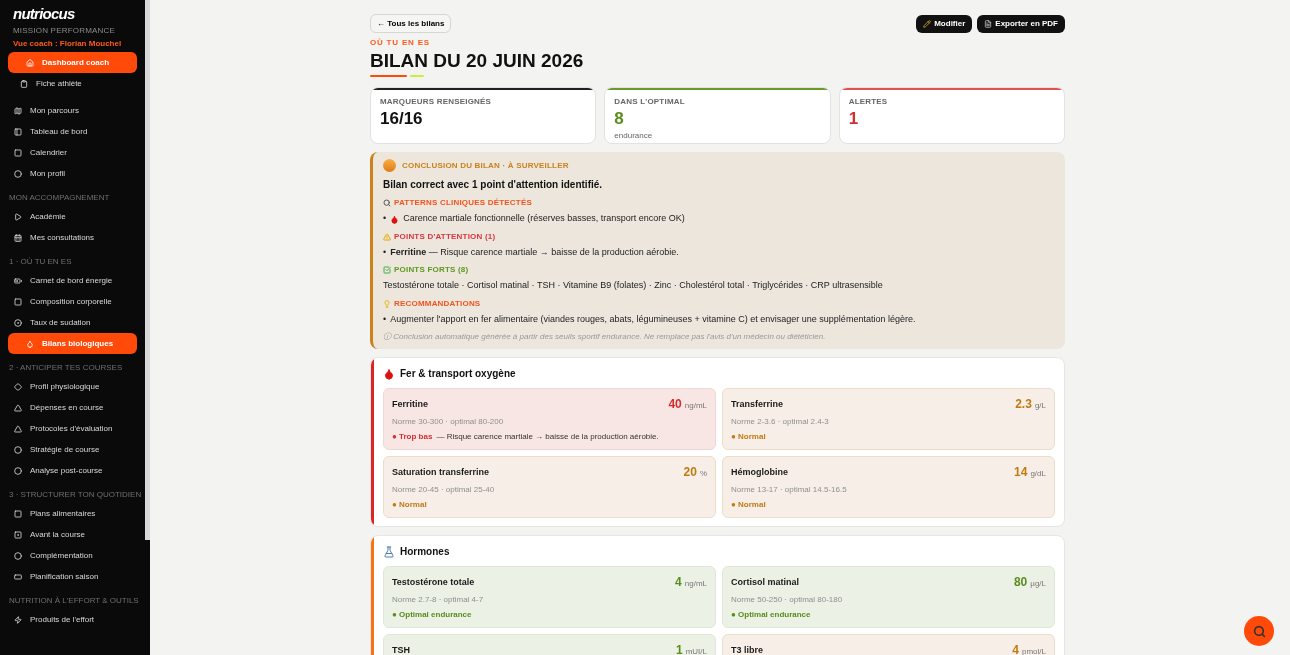  I want to click on marker-value: 4, so click(678, 583).